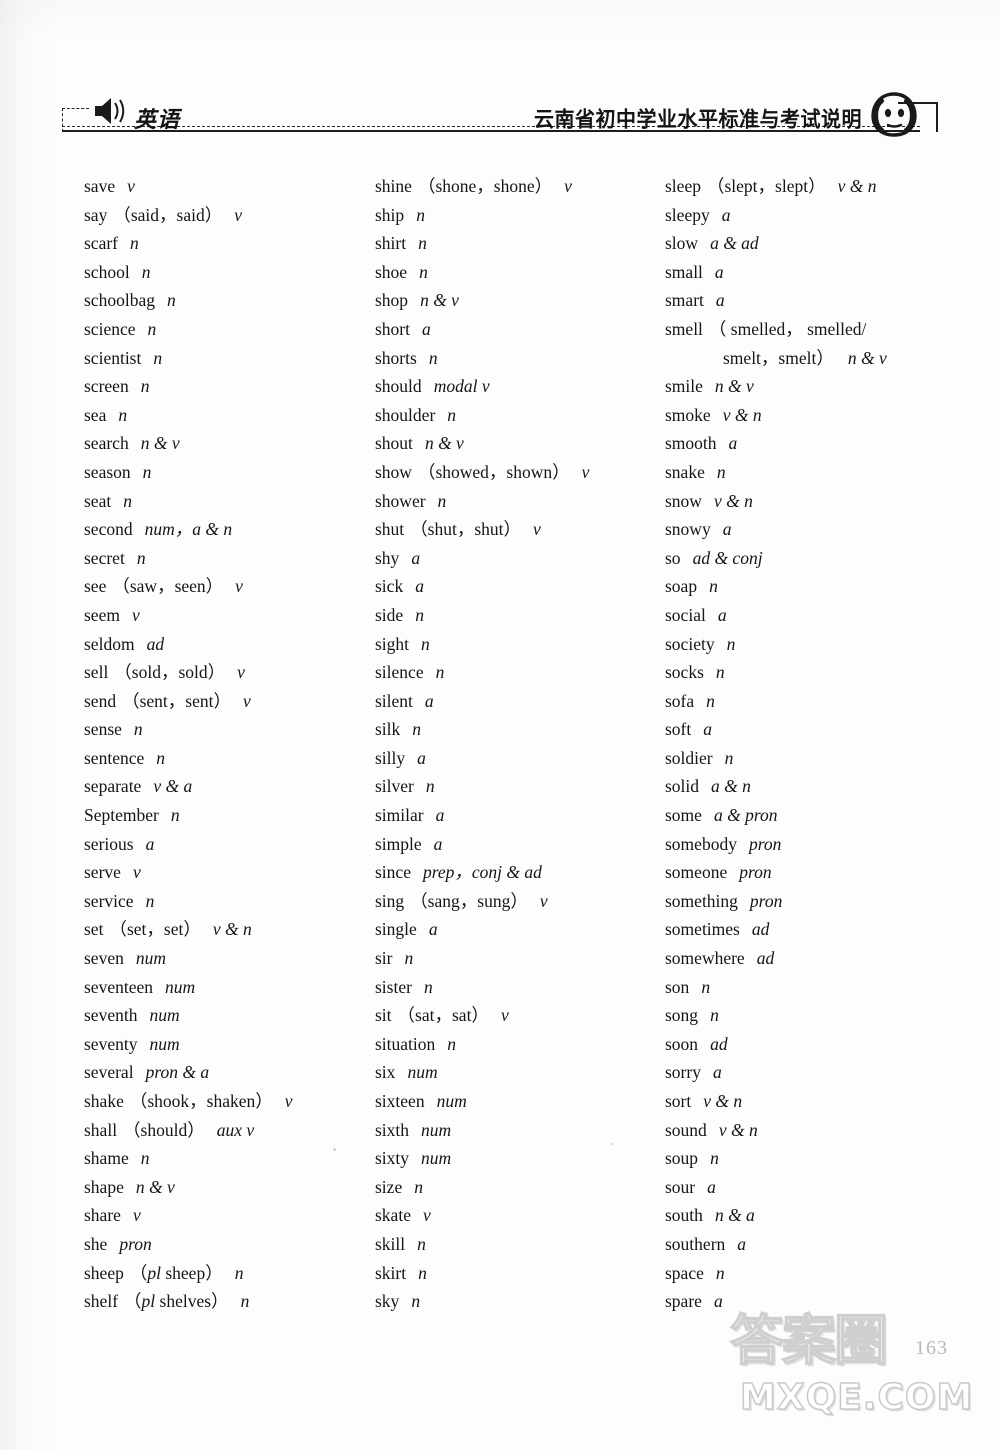 The image size is (1000, 1450). I want to click on vocabulary-word: screen, so click(106, 386).